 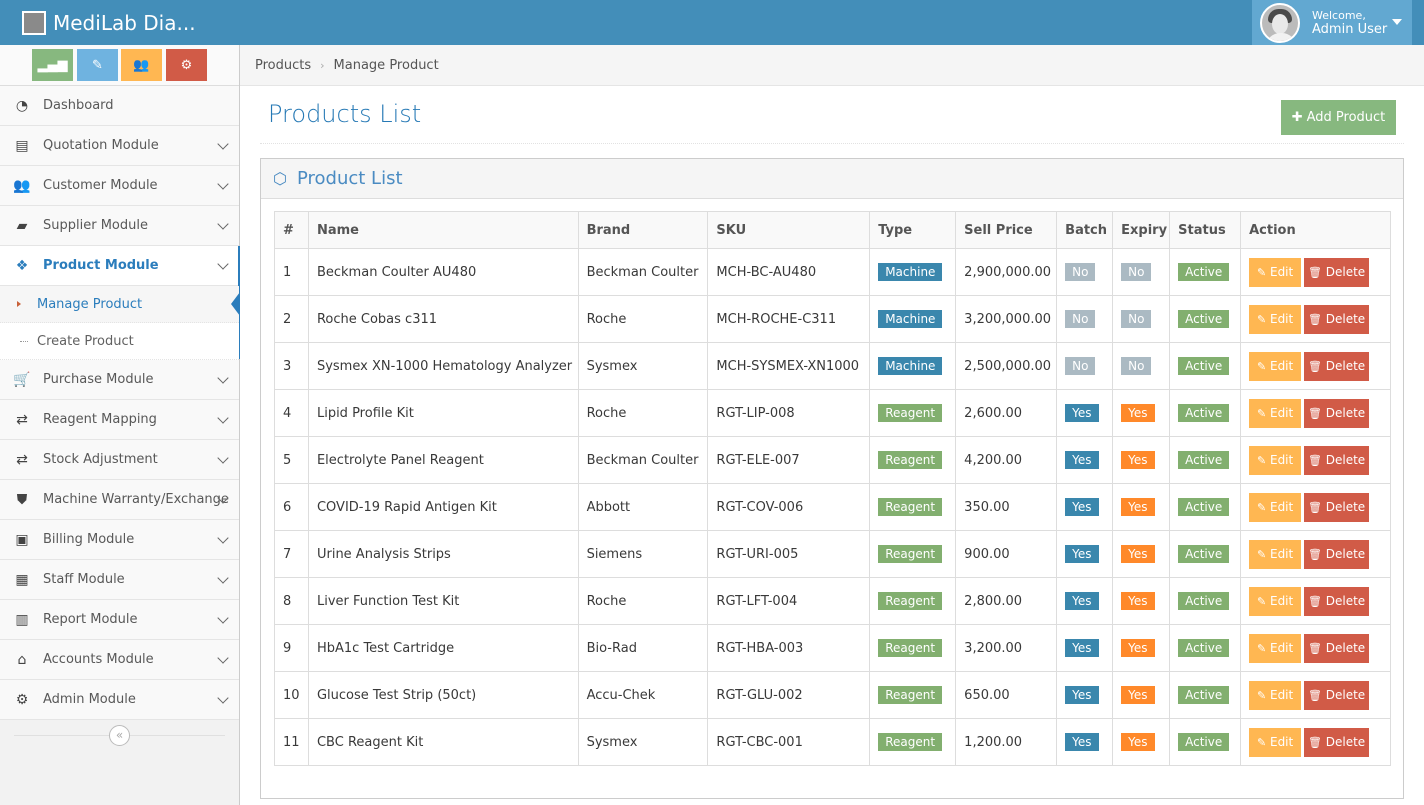 I want to click on submenu-item-manage-product: Manage Product, so click(x=120, y=304).